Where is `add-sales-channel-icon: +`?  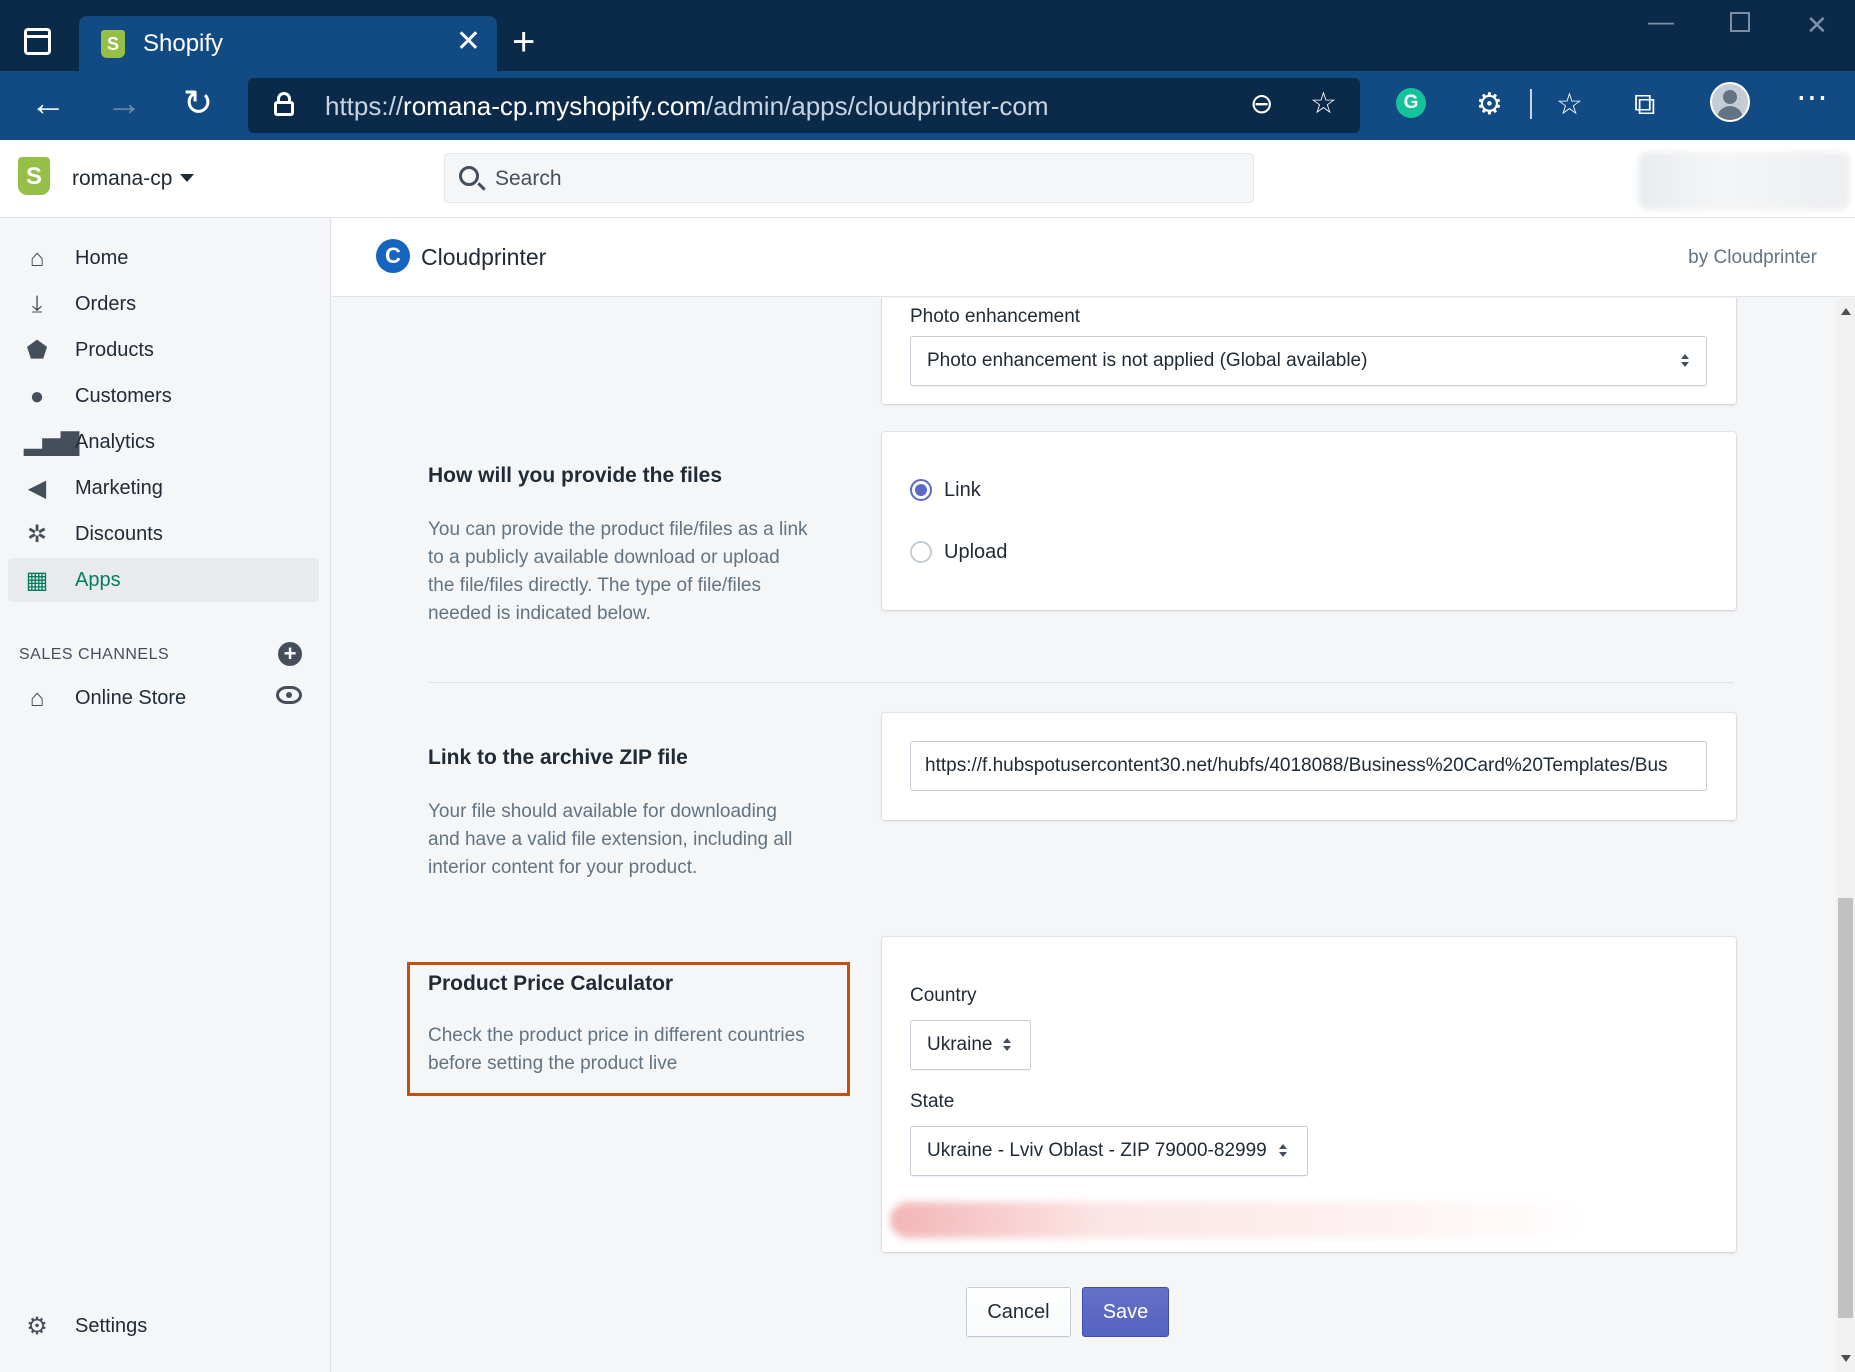
add-sales-channel-icon: + is located at coordinates (290, 654).